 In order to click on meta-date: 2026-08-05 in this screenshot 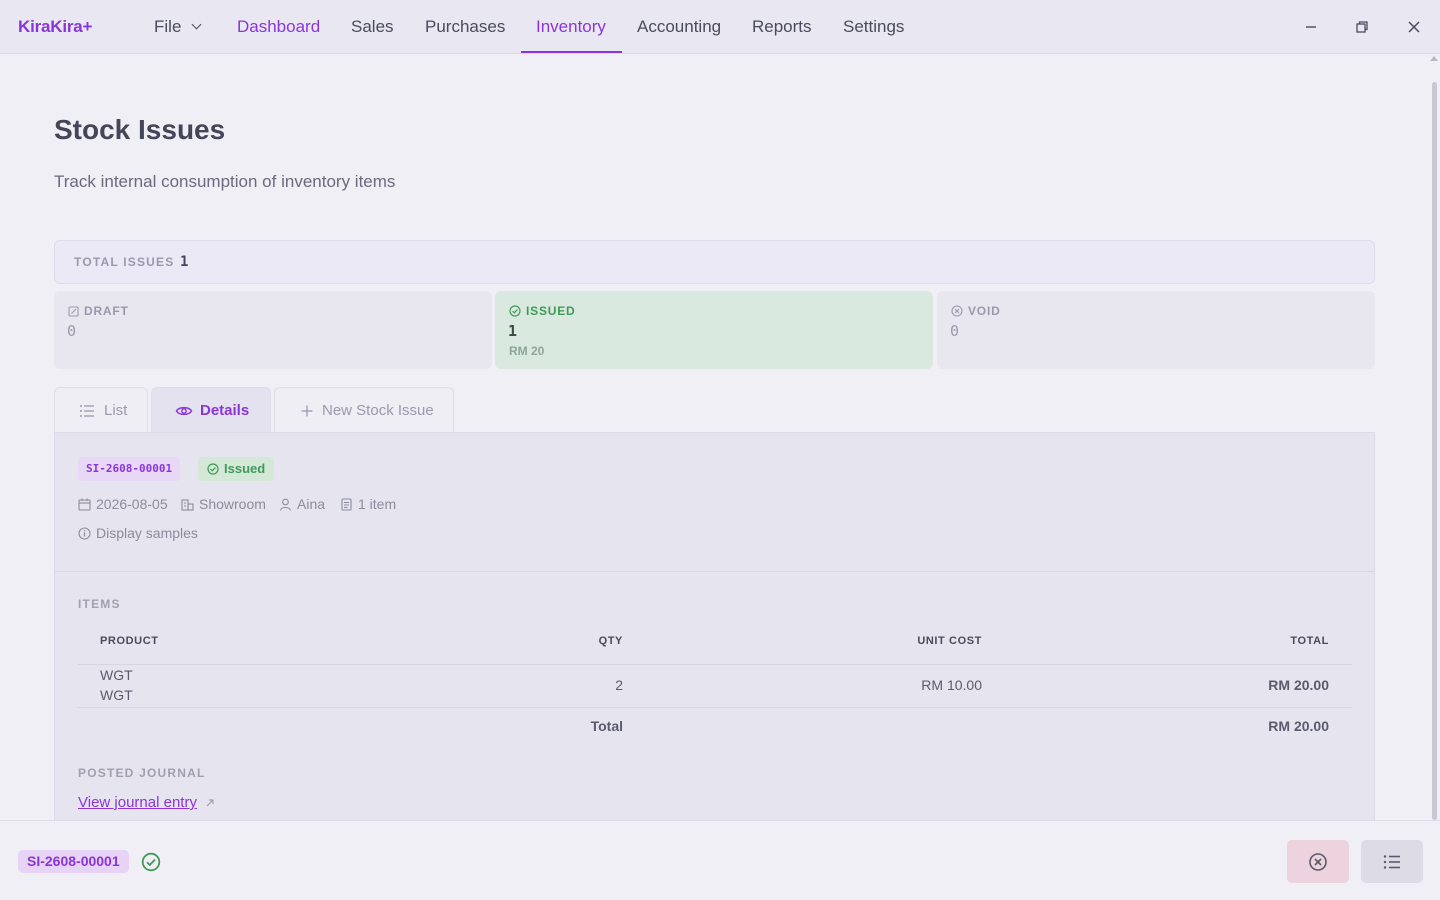, I will do `click(123, 504)`.